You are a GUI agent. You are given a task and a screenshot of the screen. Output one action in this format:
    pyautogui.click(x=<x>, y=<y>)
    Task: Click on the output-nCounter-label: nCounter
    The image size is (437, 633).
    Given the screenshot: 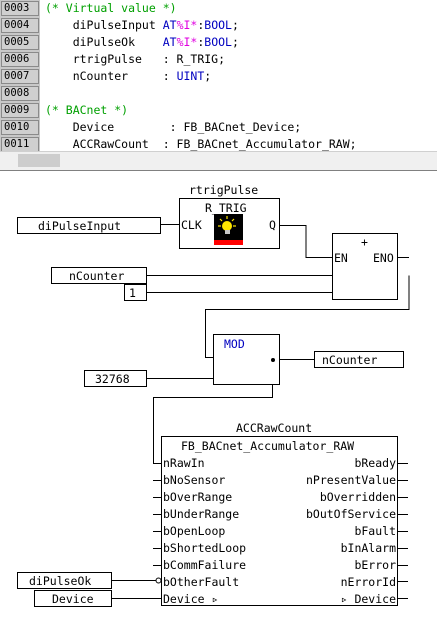 What is the action you would take?
    pyautogui.click(x=350, y=360)
    